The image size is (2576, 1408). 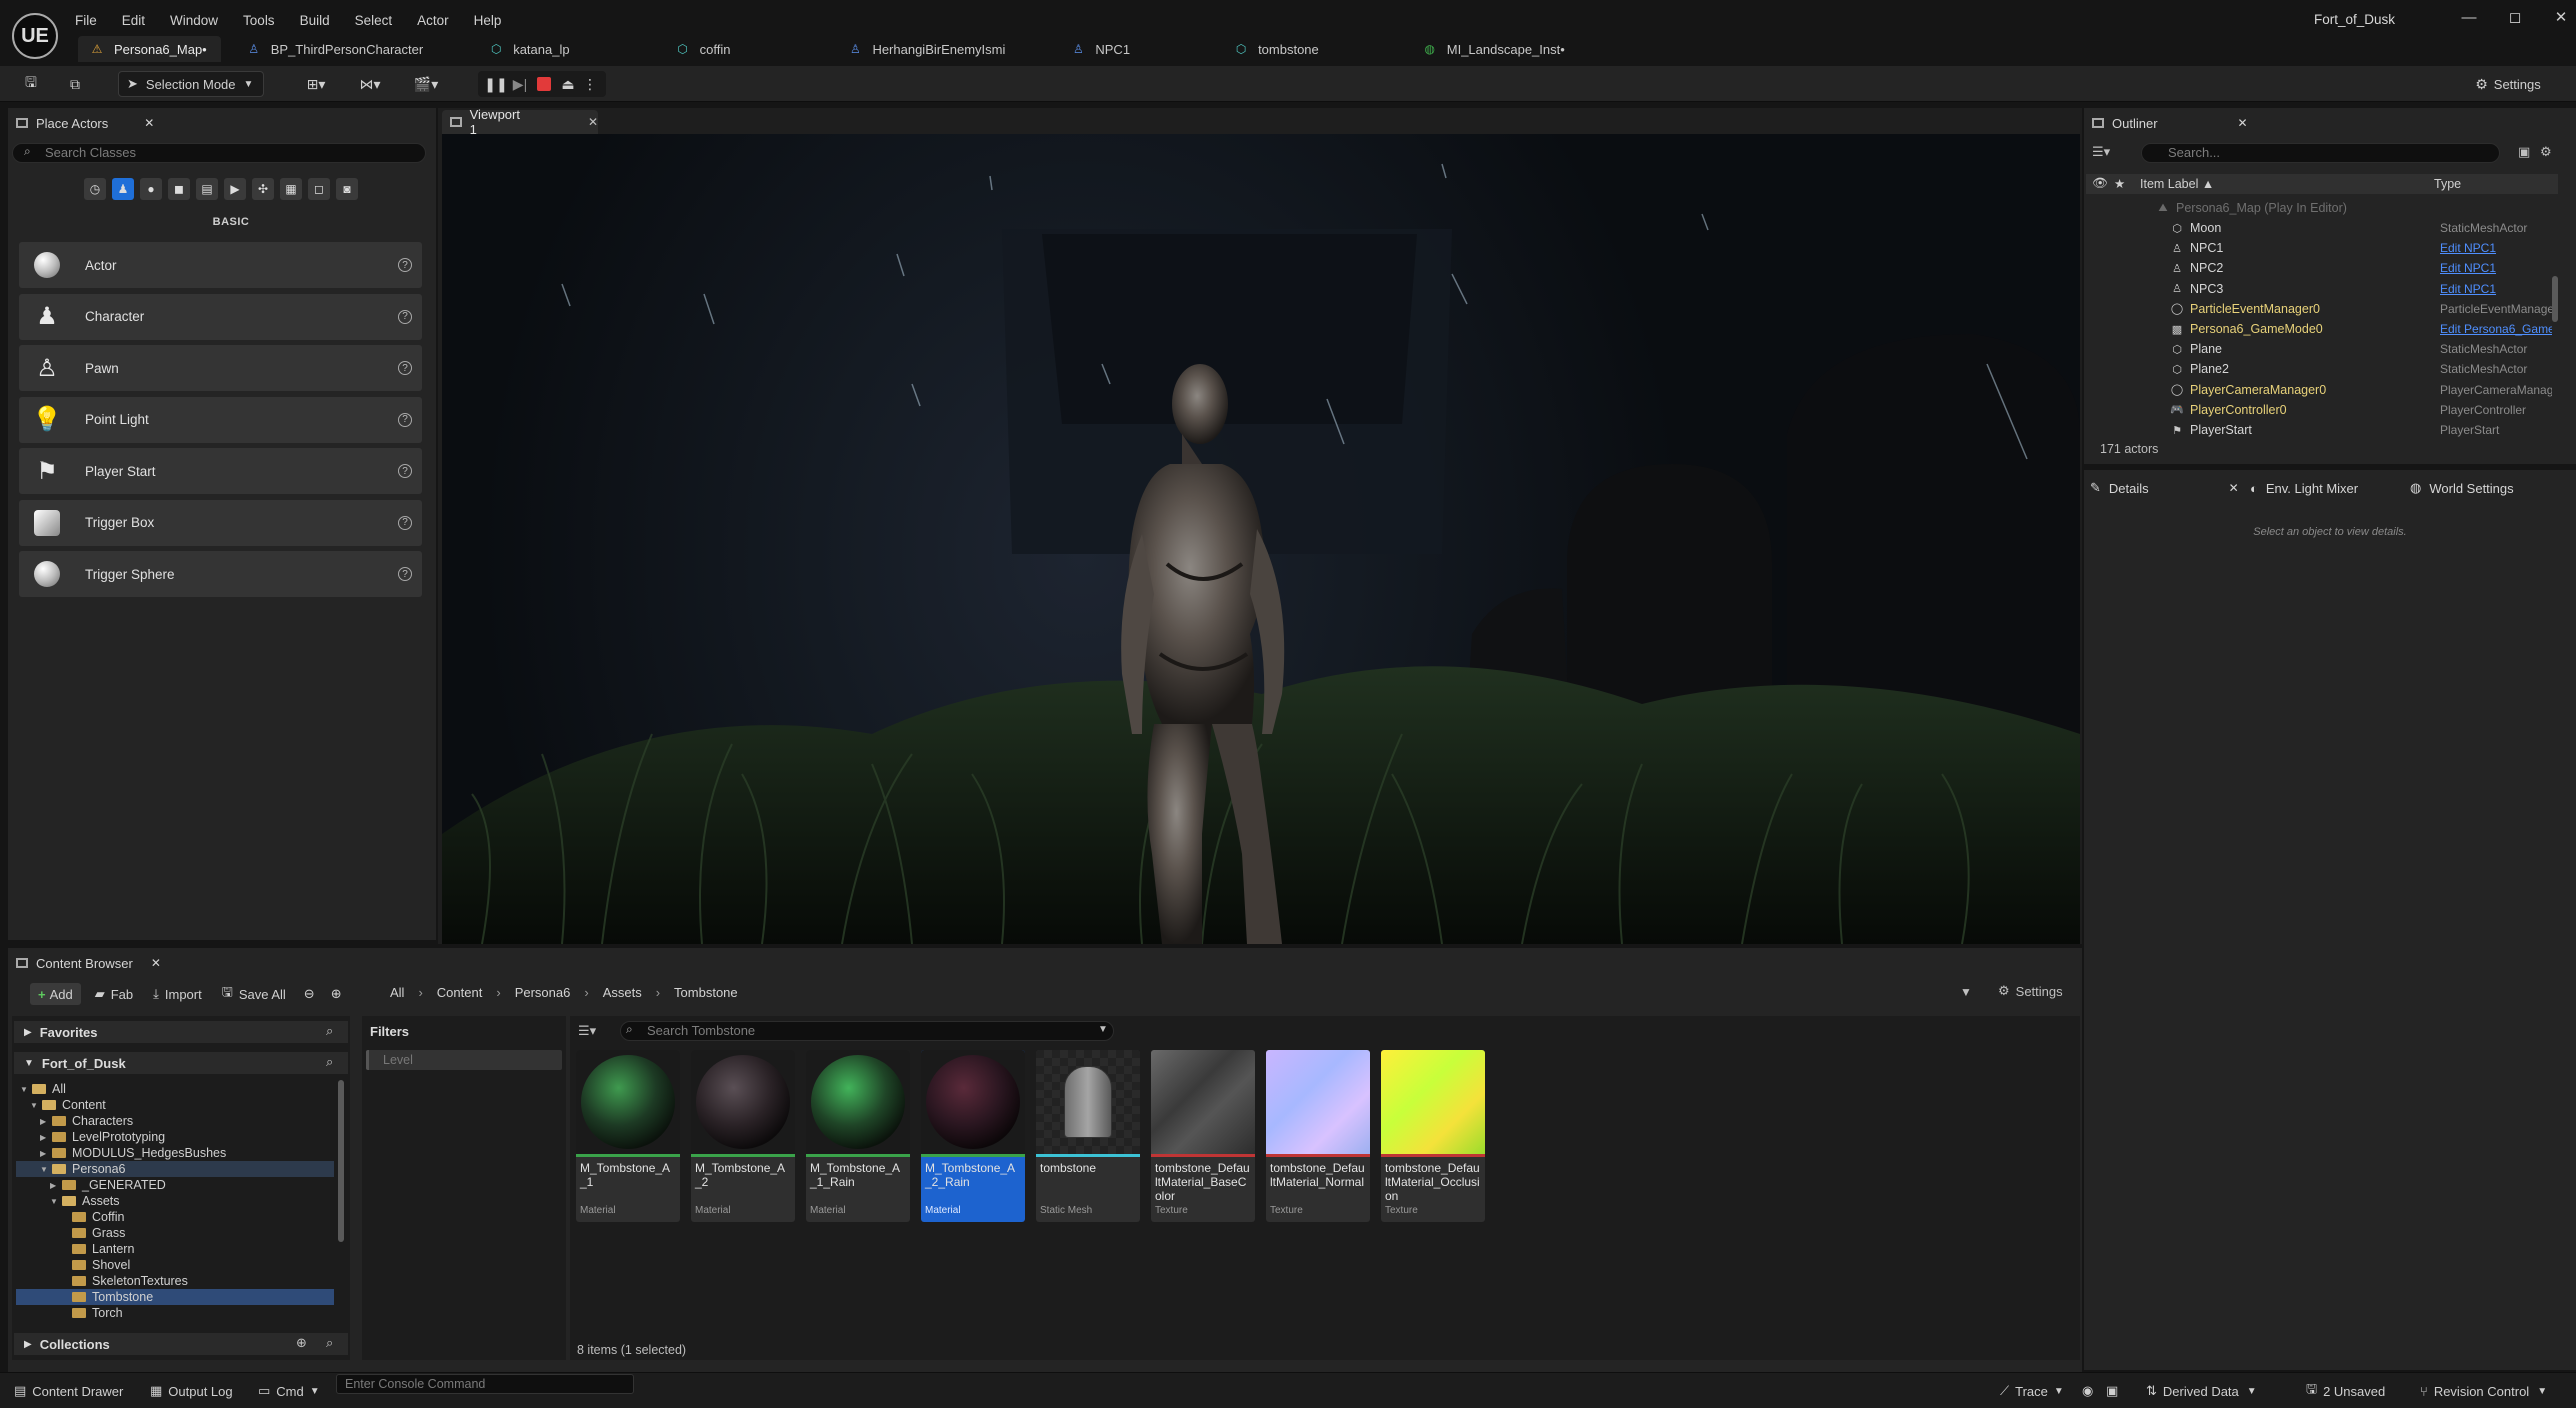 What do you see at coordinates (2318, 248) in the screenshot?
I see `outliner-row-npc1: ♙ NPC1 Edit NPC1` at bounding box center [2318, 248].